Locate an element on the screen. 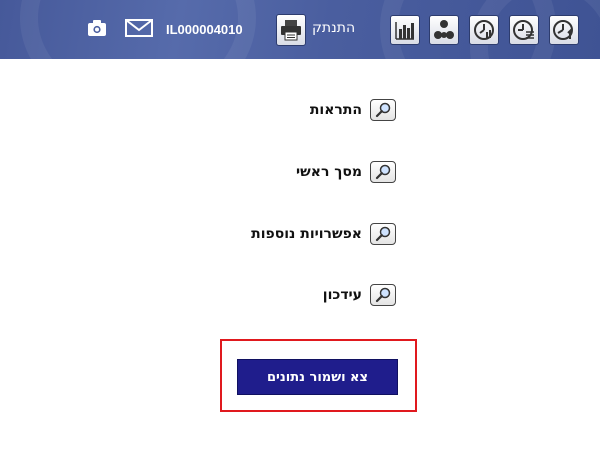 Image resolution: width=600 pixels, height=450 pixels. hierarchy-button is located at coordinates (444, 30).